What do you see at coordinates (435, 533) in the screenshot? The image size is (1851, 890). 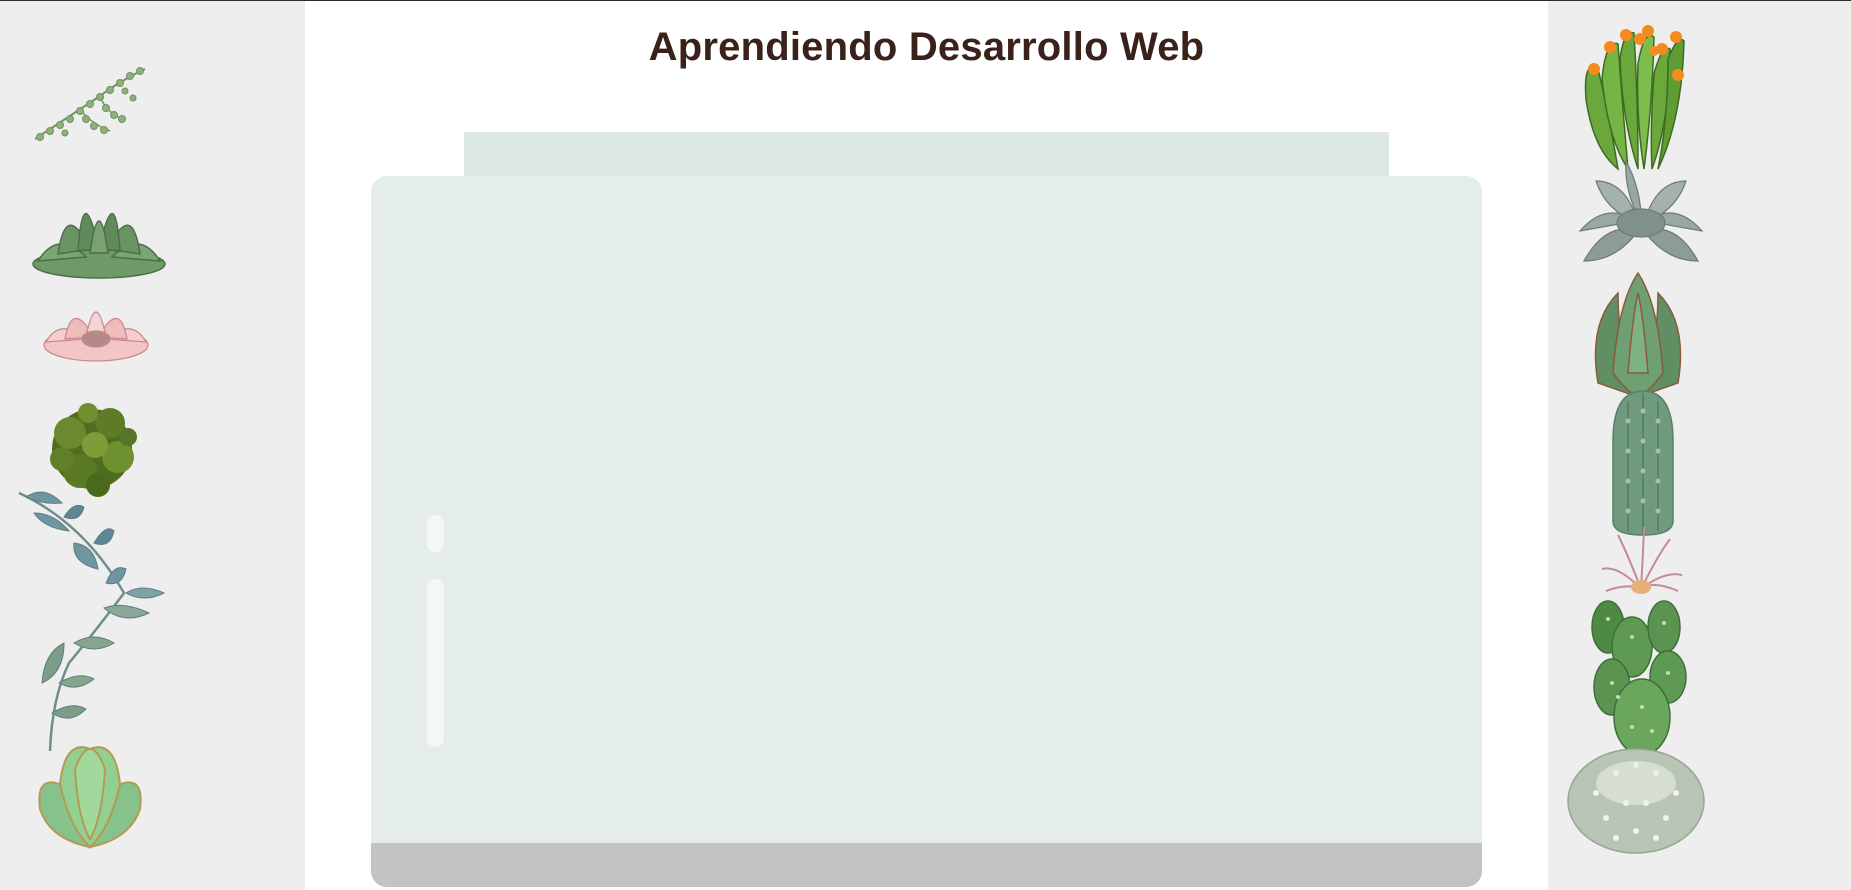 I see `jar-glint-short` at bounding box center [435, 533].